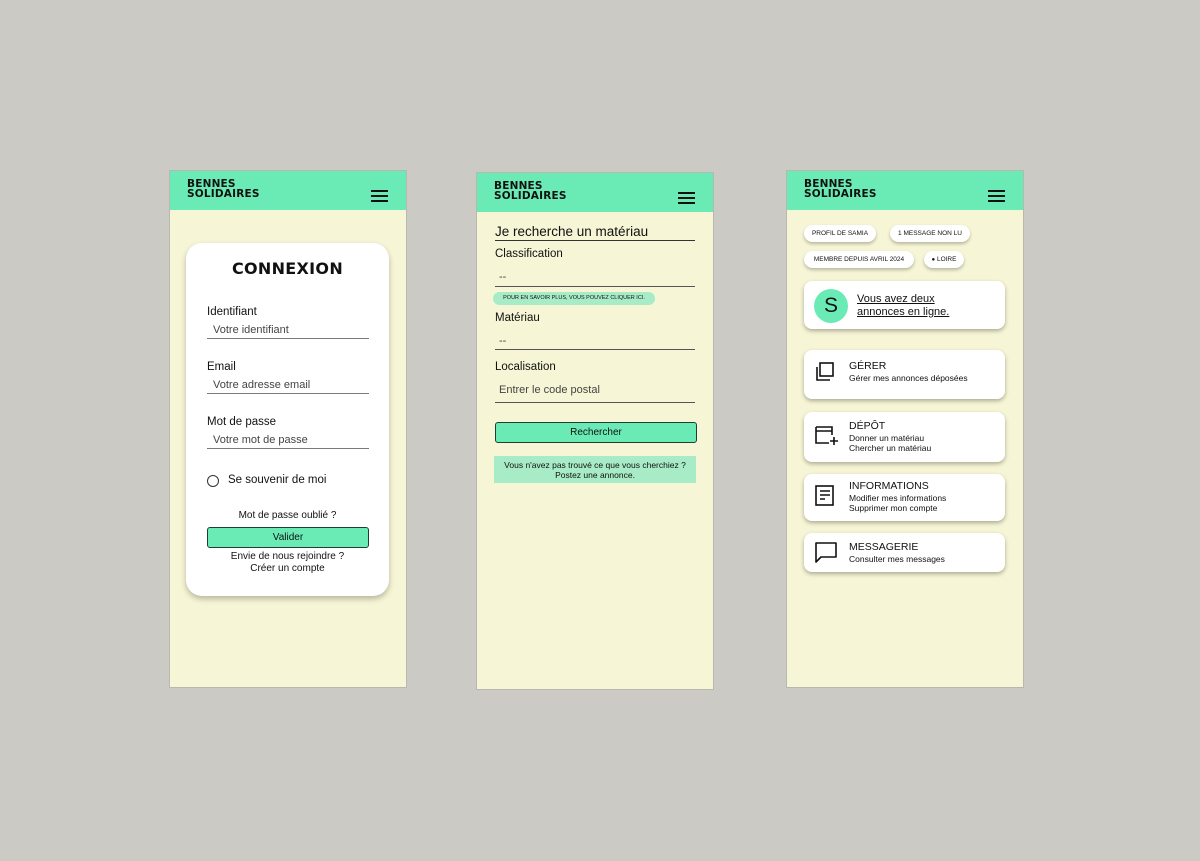 This screenshot has width=1200, height=861. Describe the element at coordinates (287, 268) in the screenshot. I see `login-title: CONNEXION` at that location.